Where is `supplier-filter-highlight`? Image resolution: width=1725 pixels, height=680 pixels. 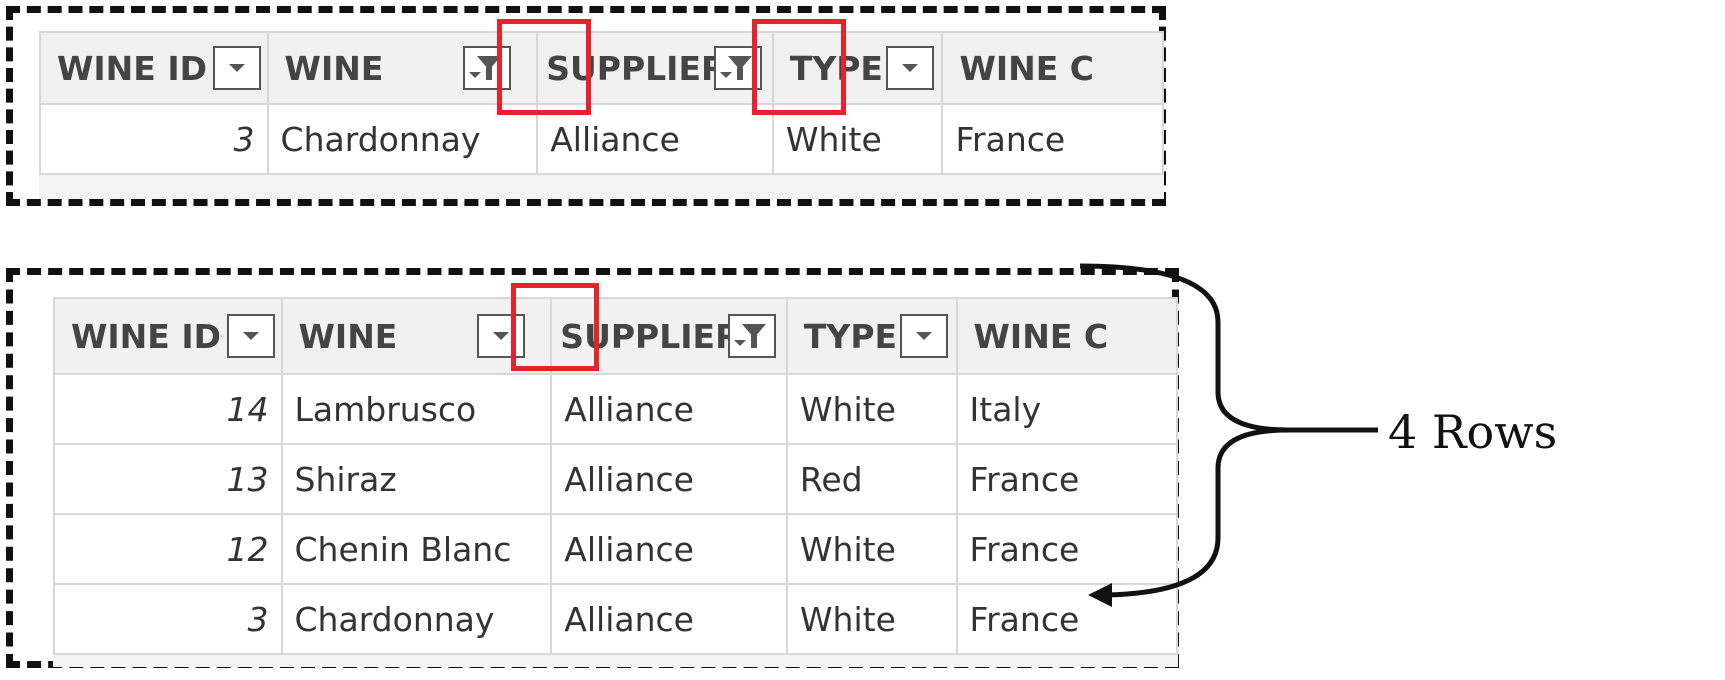
supplier-filter-highlight is located at coordinates (799, 67).